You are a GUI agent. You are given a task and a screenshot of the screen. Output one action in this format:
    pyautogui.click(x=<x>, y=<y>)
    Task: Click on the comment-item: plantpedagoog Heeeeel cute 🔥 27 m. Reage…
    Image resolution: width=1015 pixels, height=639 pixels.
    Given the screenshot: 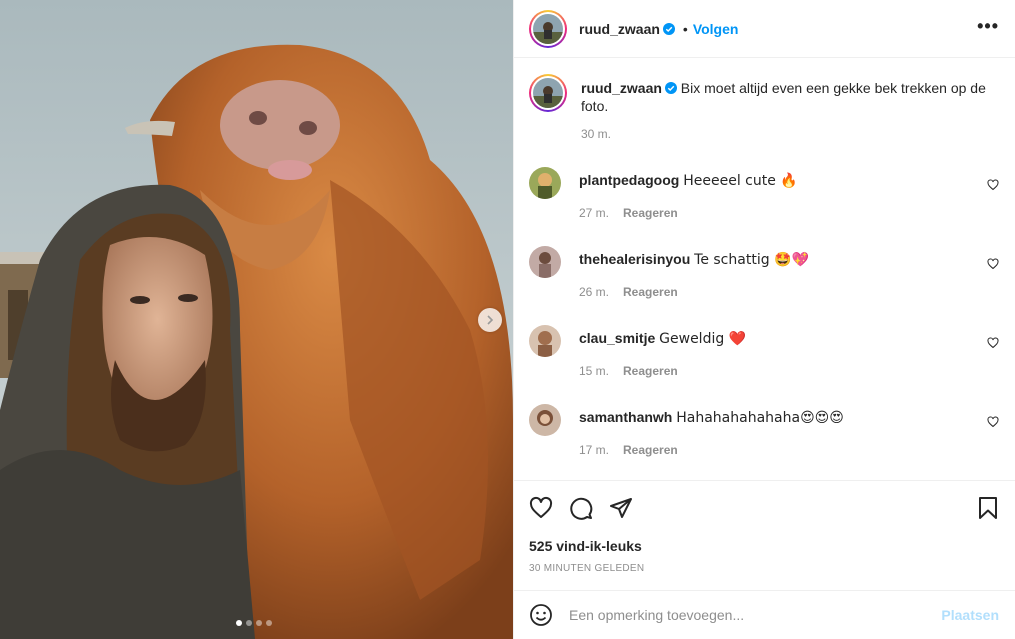 What is the action you would take?
    pyautogui.click(x=764, y=194)
    